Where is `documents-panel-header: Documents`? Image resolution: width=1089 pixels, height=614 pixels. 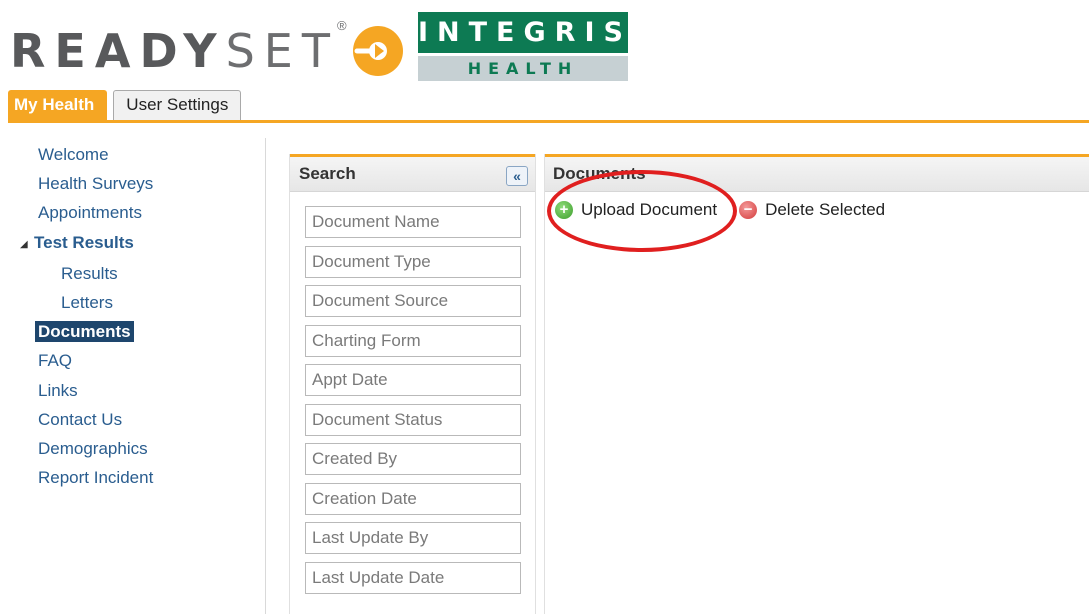 documents-panel-header: Documents is located at coordinates (817, 173).